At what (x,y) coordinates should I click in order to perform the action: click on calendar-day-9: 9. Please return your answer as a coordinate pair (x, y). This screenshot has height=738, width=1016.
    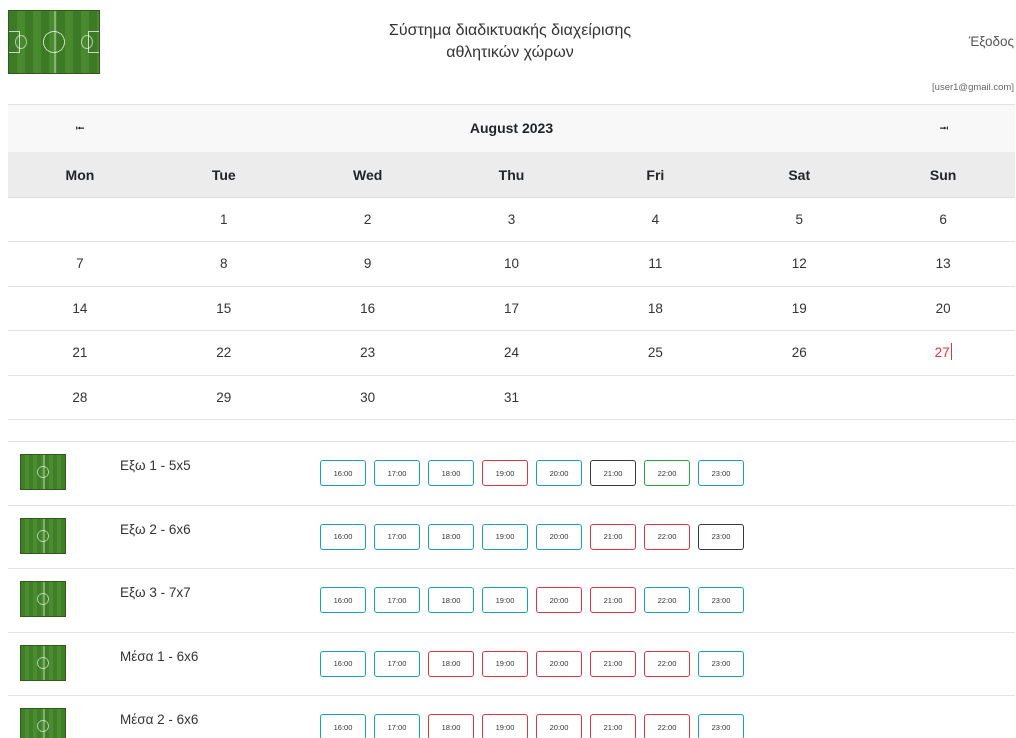
    Looking at the image, I should click on (368, 263).